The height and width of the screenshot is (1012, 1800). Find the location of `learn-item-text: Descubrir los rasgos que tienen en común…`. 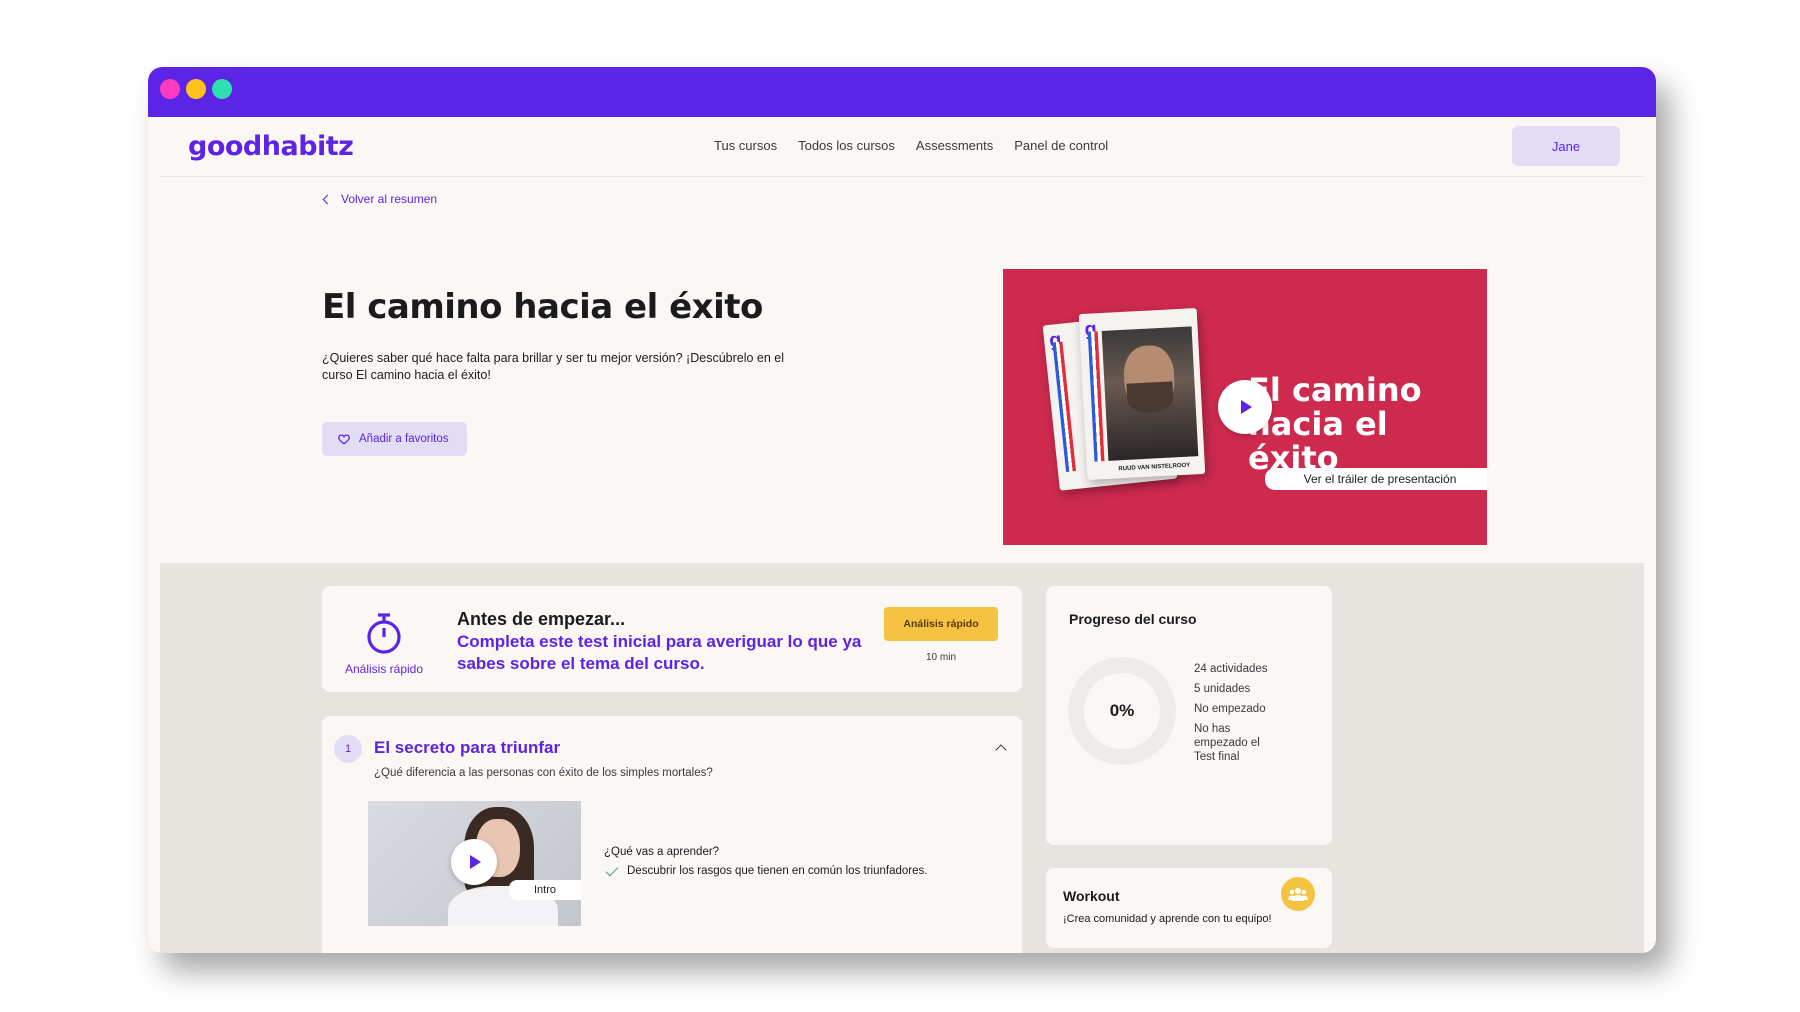

learn-item-text: Descubrir los rasgos que tienen en común… is located at coordinates (777, 871).